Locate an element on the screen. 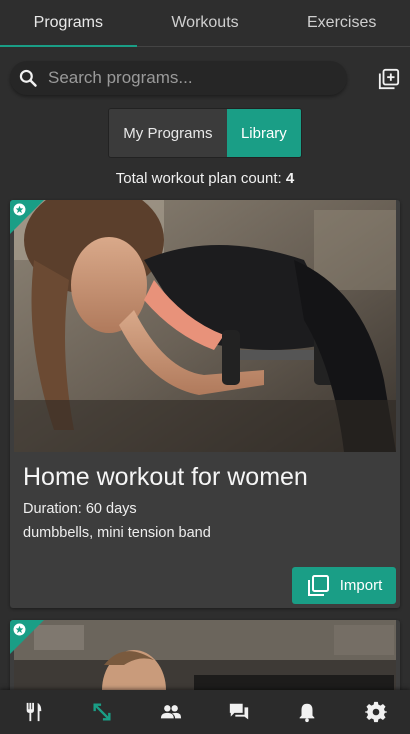  arrows-expand-icon is located at coordinates (102, 712).